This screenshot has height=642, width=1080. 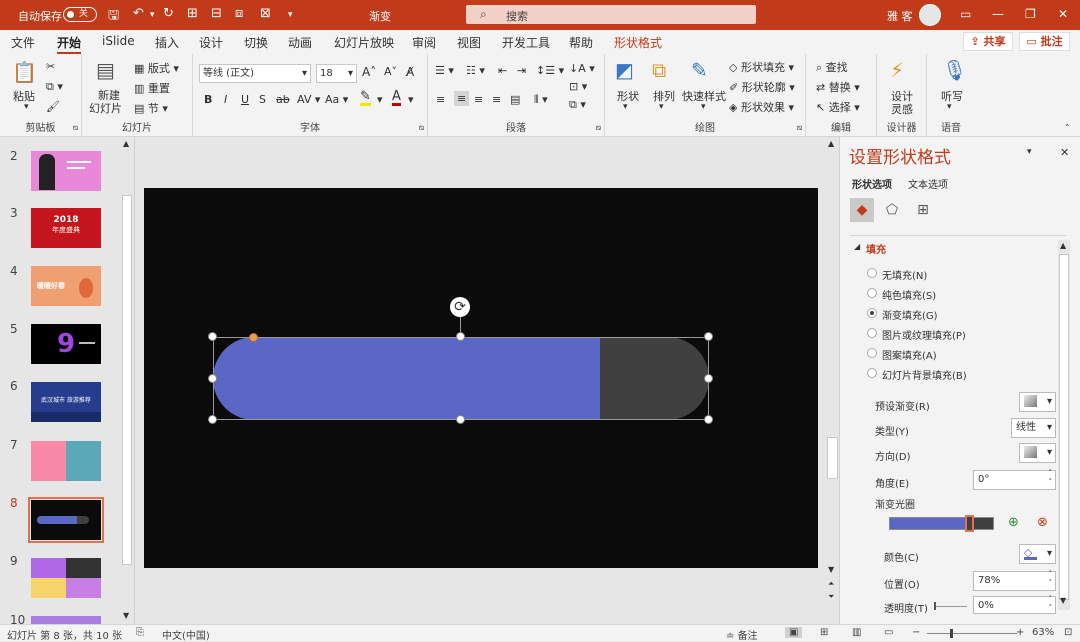 I want to click on justify-icon: ≡, so click(x=496, y=99).